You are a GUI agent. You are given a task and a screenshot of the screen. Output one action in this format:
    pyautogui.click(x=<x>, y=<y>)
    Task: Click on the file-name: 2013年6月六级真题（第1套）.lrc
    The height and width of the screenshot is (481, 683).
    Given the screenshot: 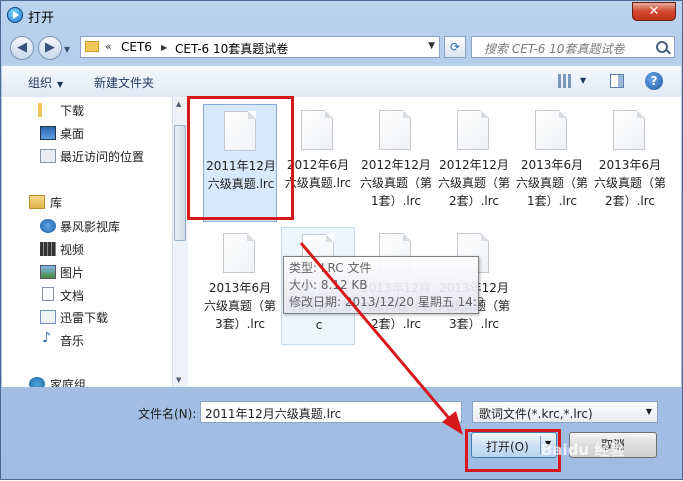 What is the action you would take?
    pyautogui.click(x=551, y=183)
    